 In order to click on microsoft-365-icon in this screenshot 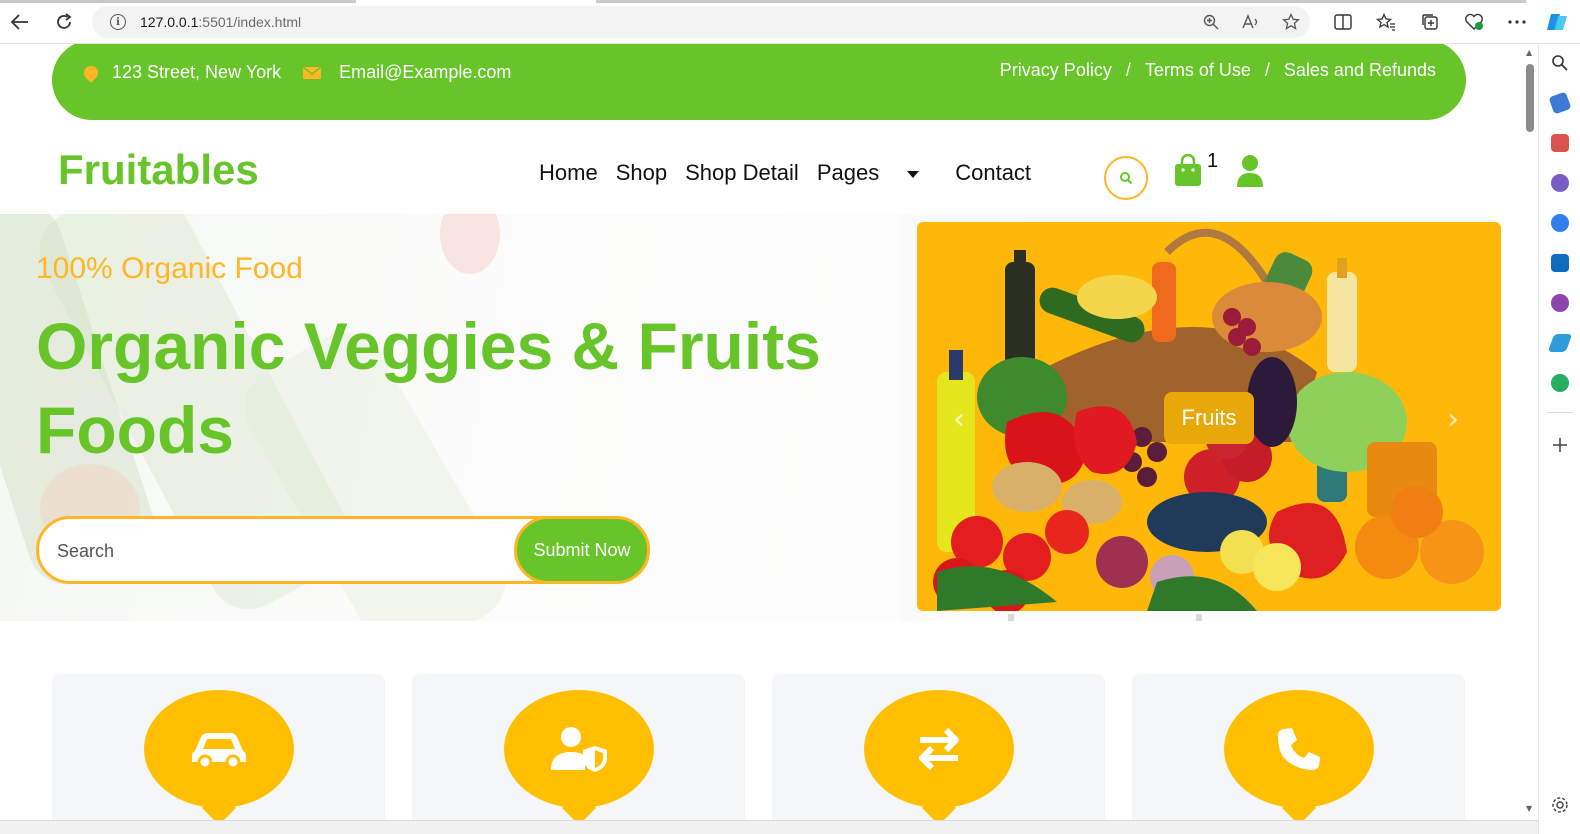, I will do `click(1560, 223)`.